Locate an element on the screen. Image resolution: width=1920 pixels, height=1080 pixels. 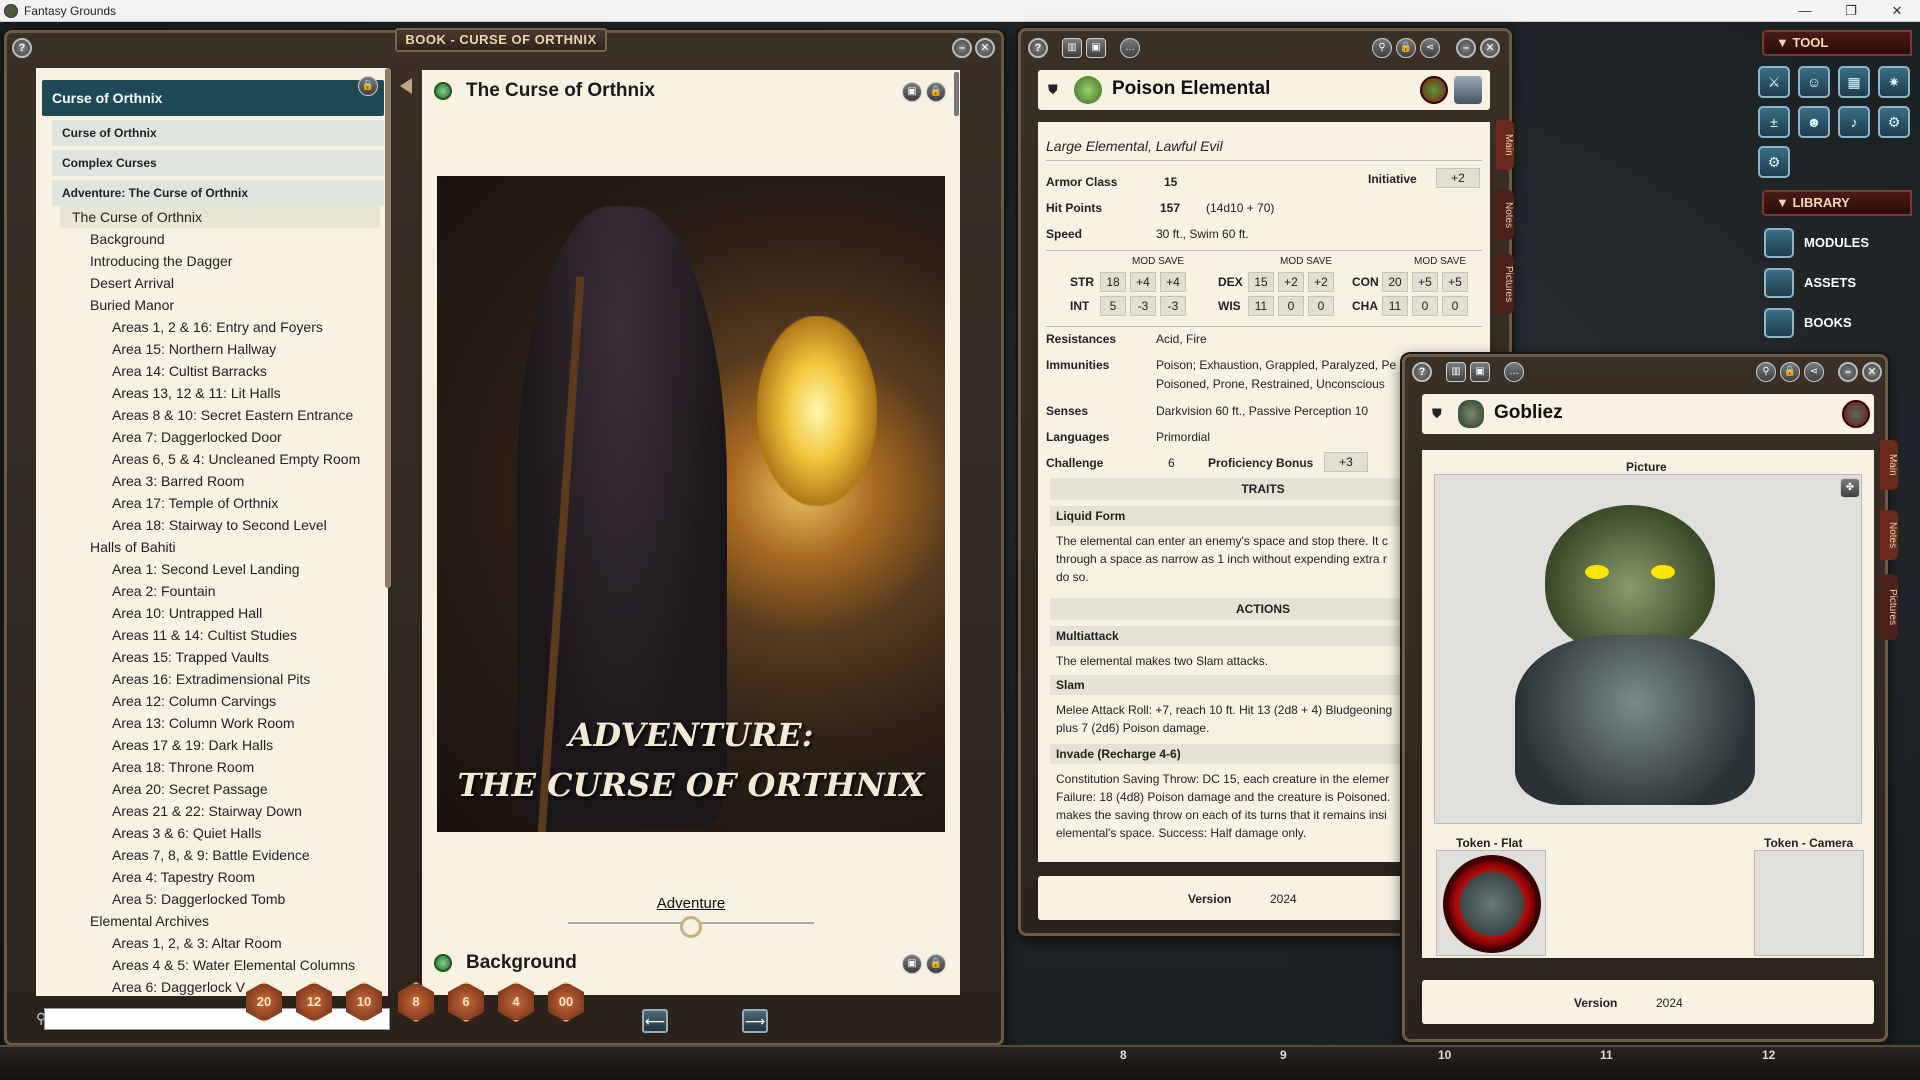
ability-save: -3 is located at coordinates (1173, 306).